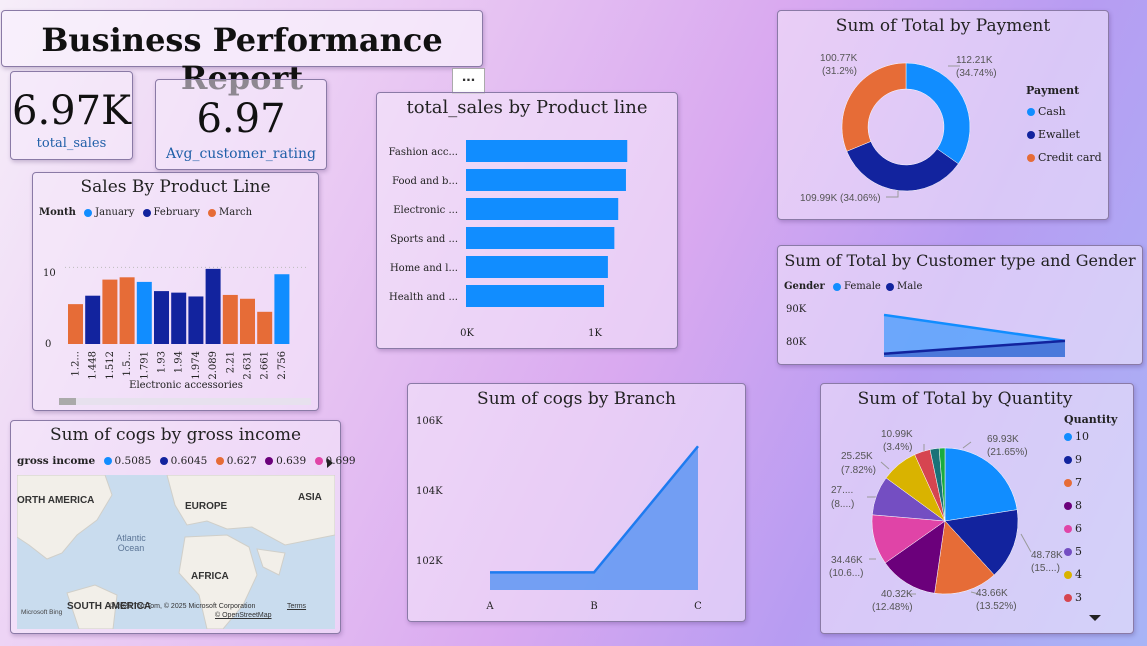 The width and height of the screenshot is (1147, 646). What do you see at coordinates (429, 561) in the screenshot?
I see `y-tick-102k: 102K` at bounding box center [429, 561].